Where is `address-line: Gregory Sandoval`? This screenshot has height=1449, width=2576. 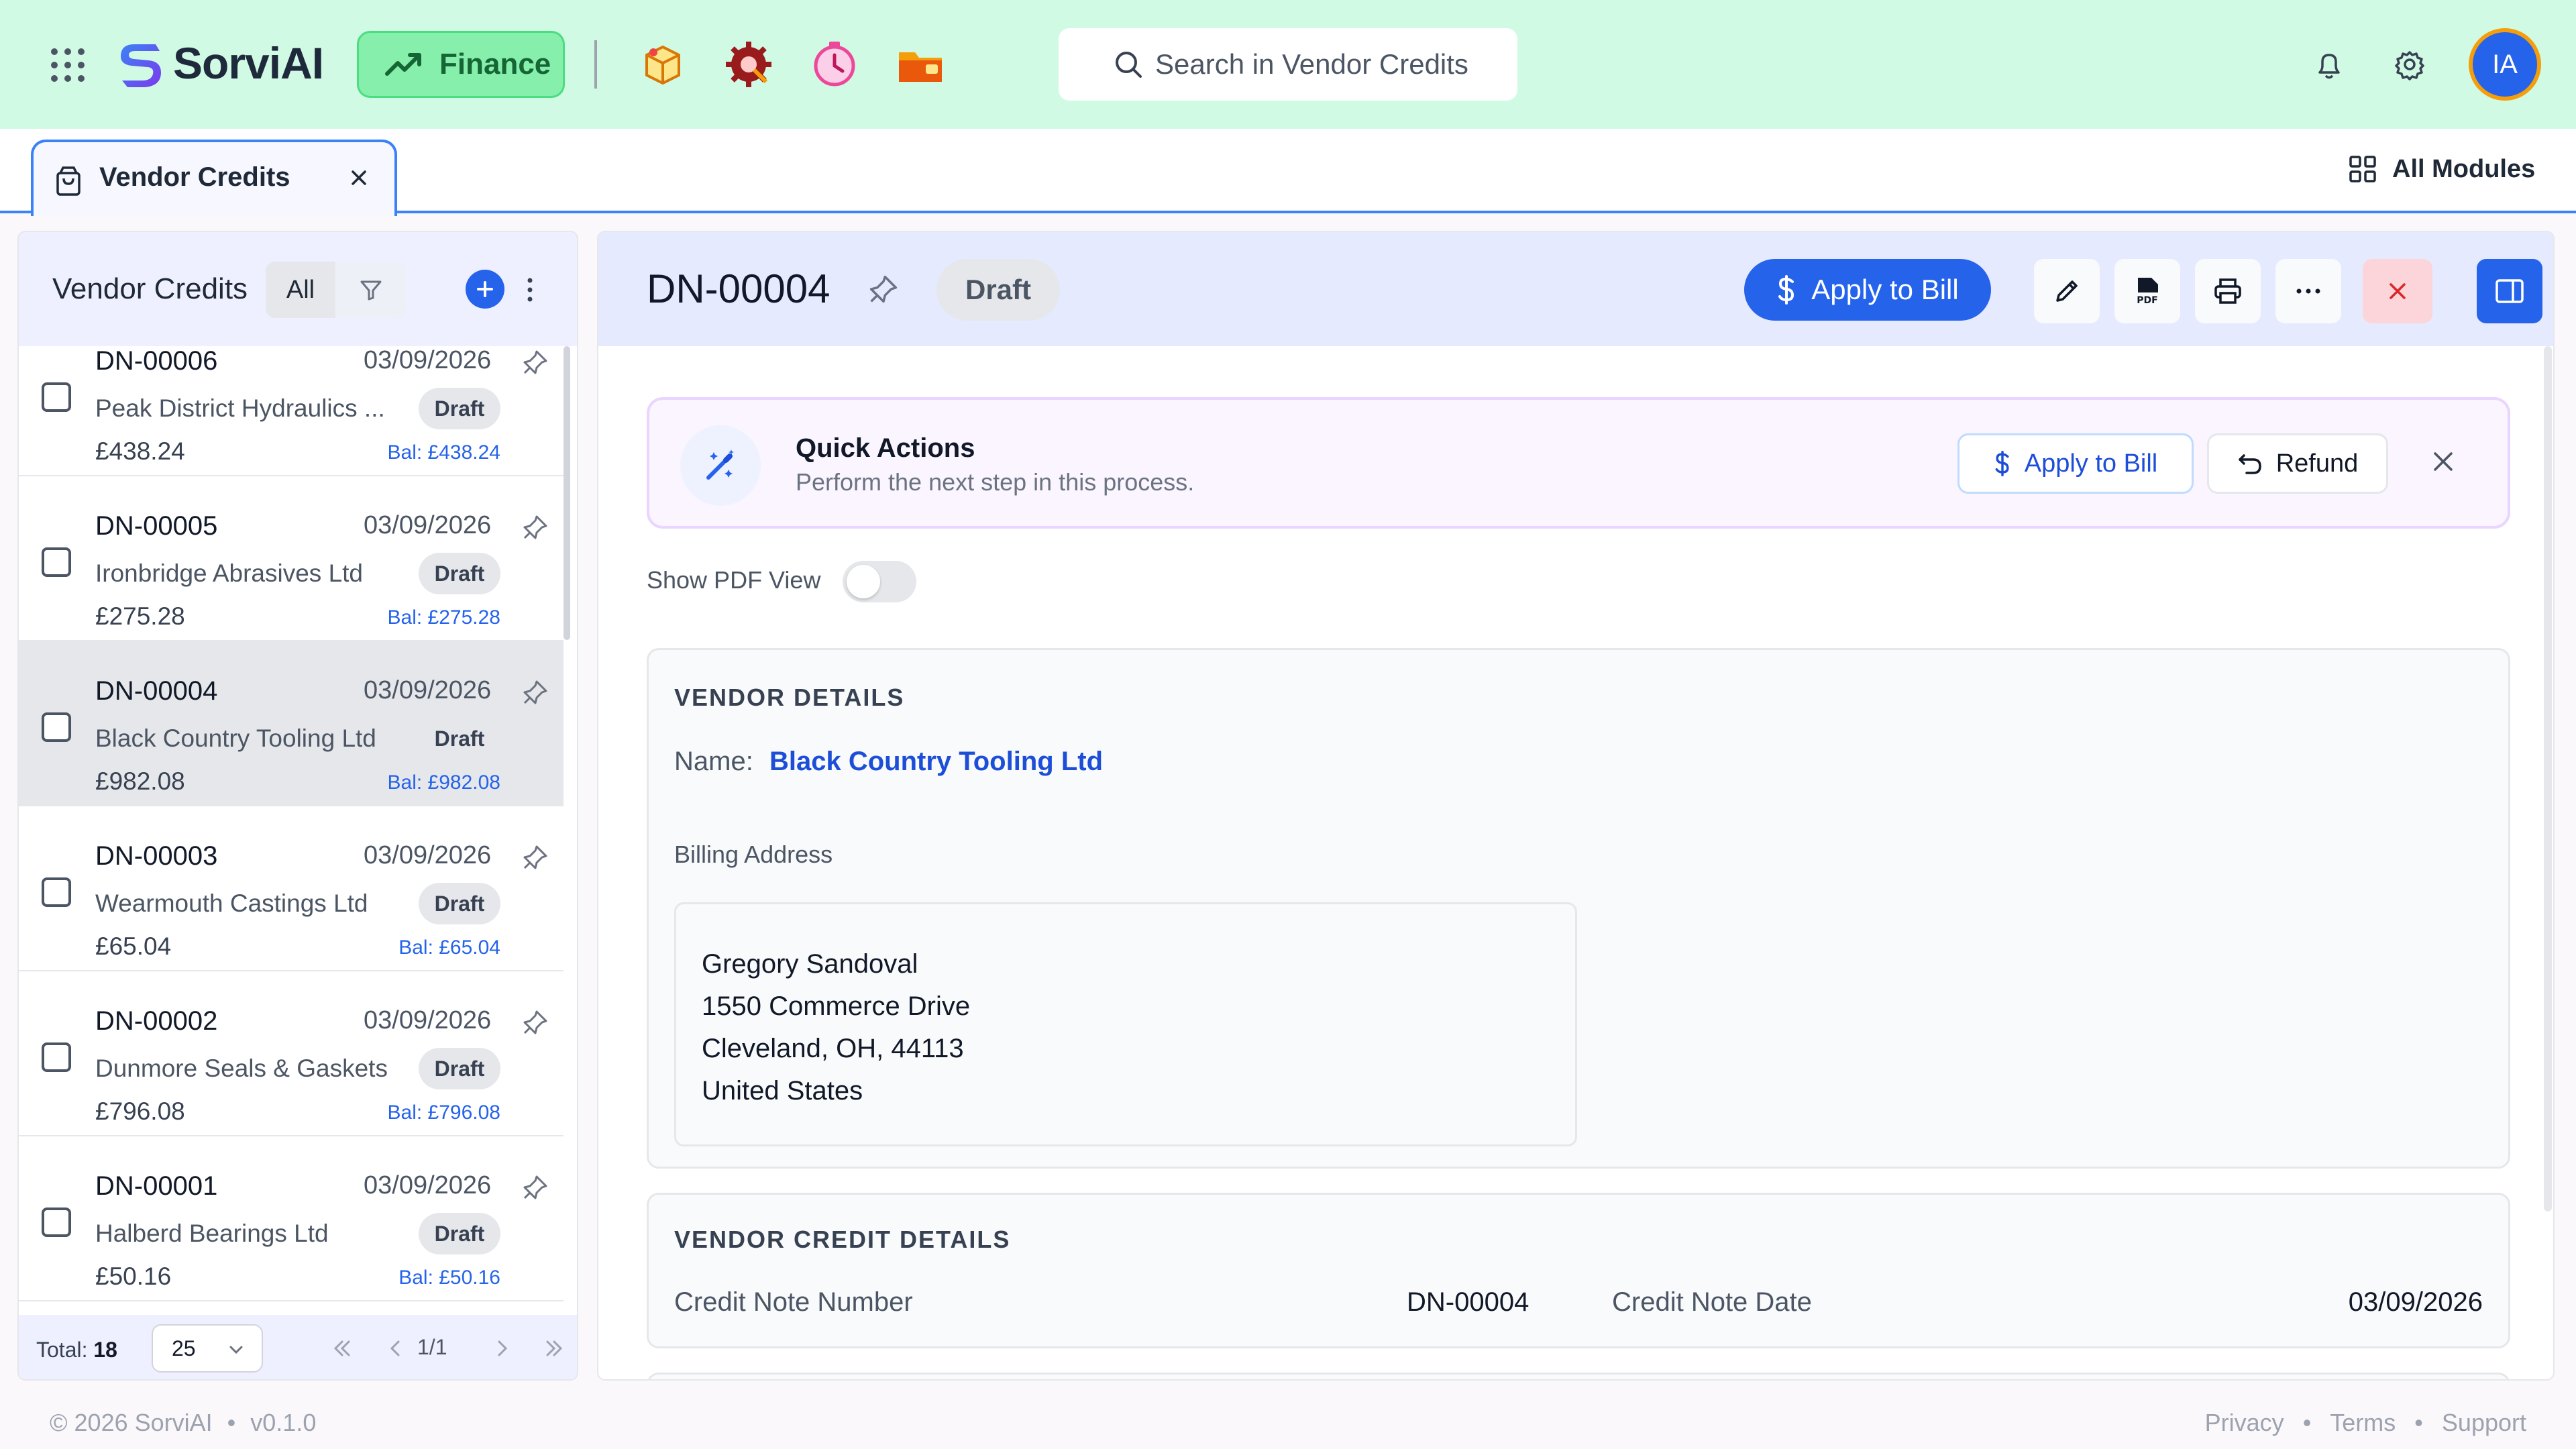
address-line: Gregory Sandoval is located at coordinates (810, 964).